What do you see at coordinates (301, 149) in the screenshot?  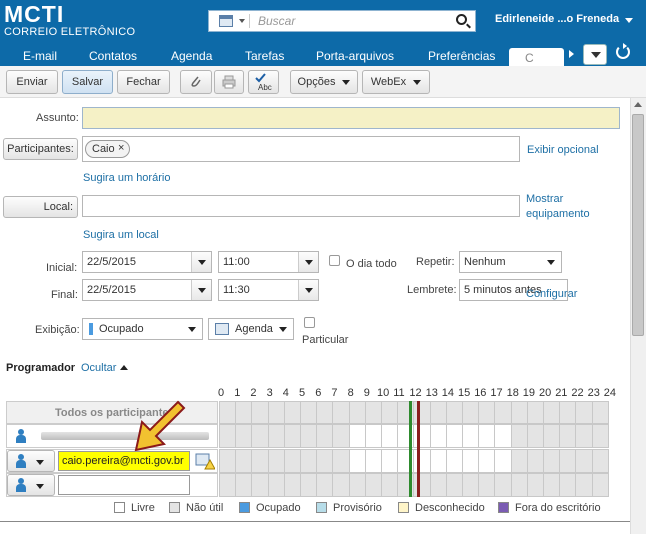 I see `participants-input` at bounding box center [301, 149].